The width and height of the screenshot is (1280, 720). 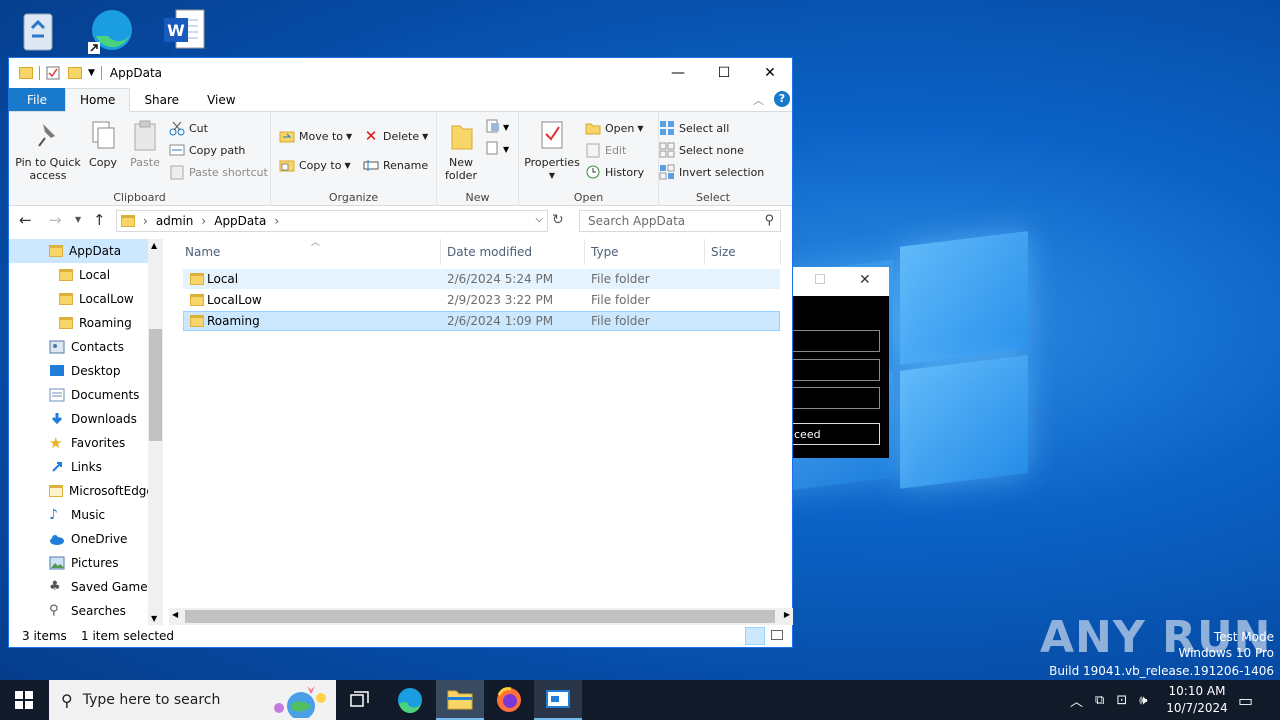 What do you see at coordinates (221, 99) in the screenshot?
I see `tab-view: View` at bounding box center [221, 99].